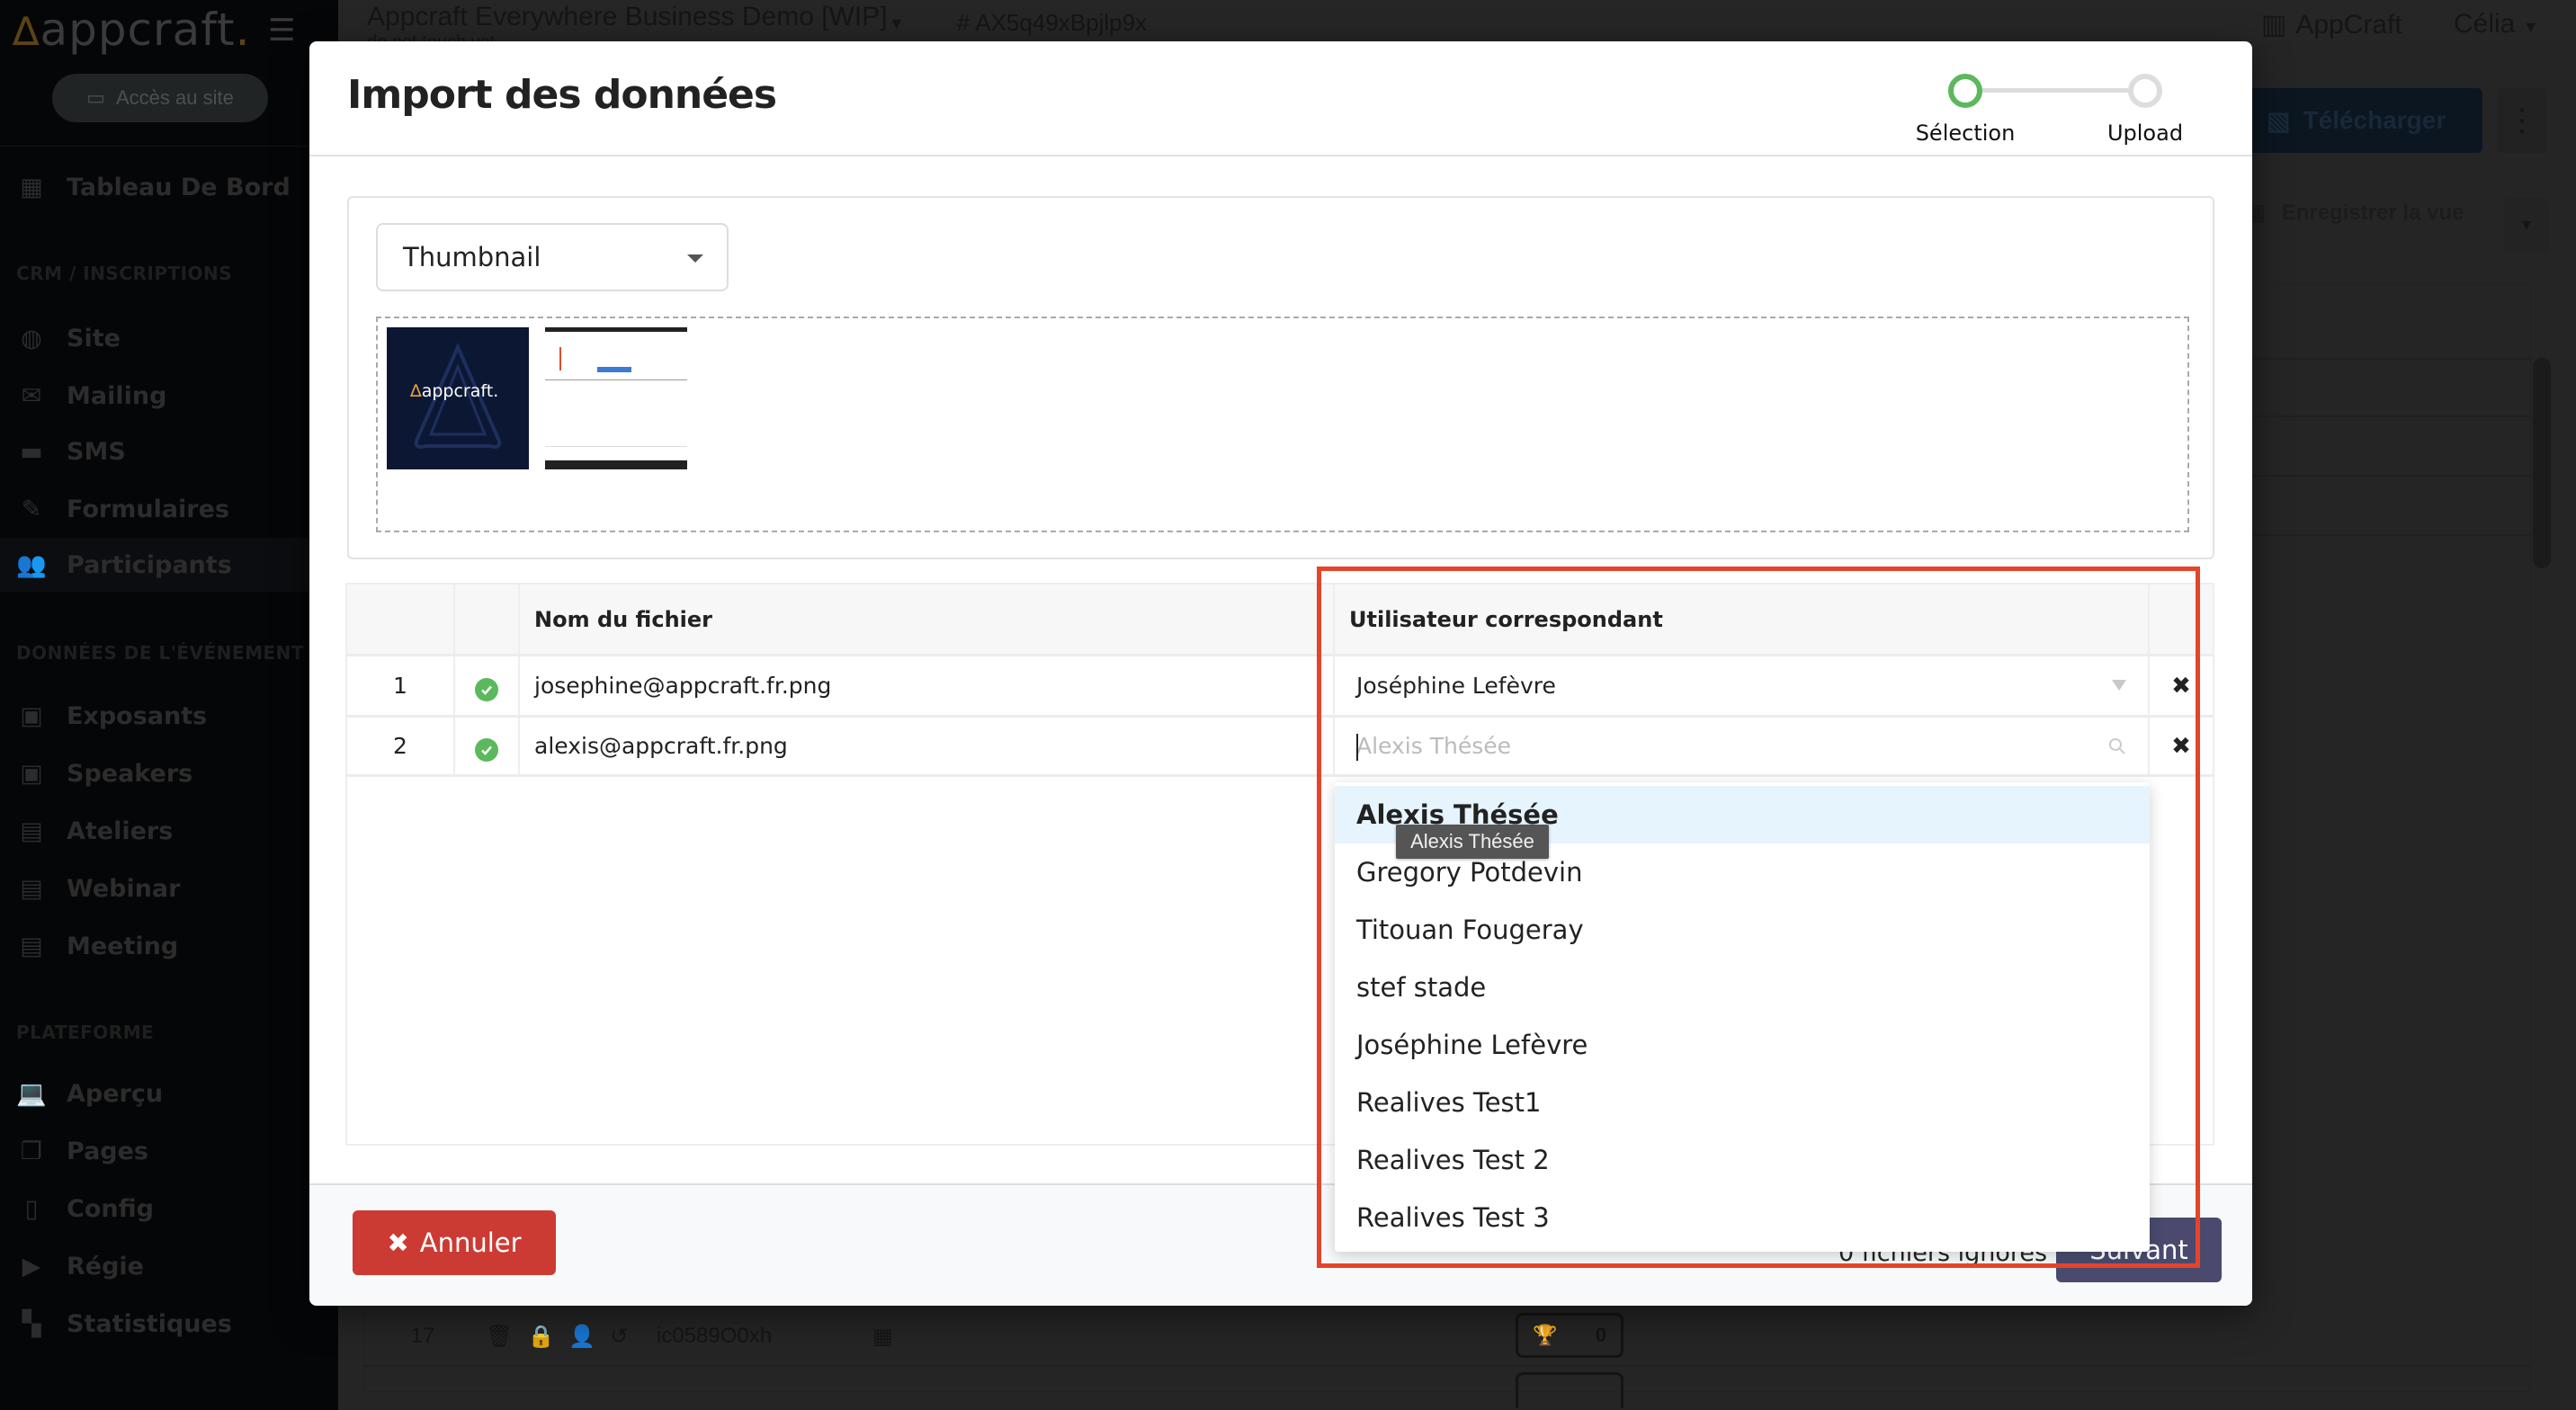 The image size is (2576, 1410). I want to click on sidebar-divider, so click(169, 147).